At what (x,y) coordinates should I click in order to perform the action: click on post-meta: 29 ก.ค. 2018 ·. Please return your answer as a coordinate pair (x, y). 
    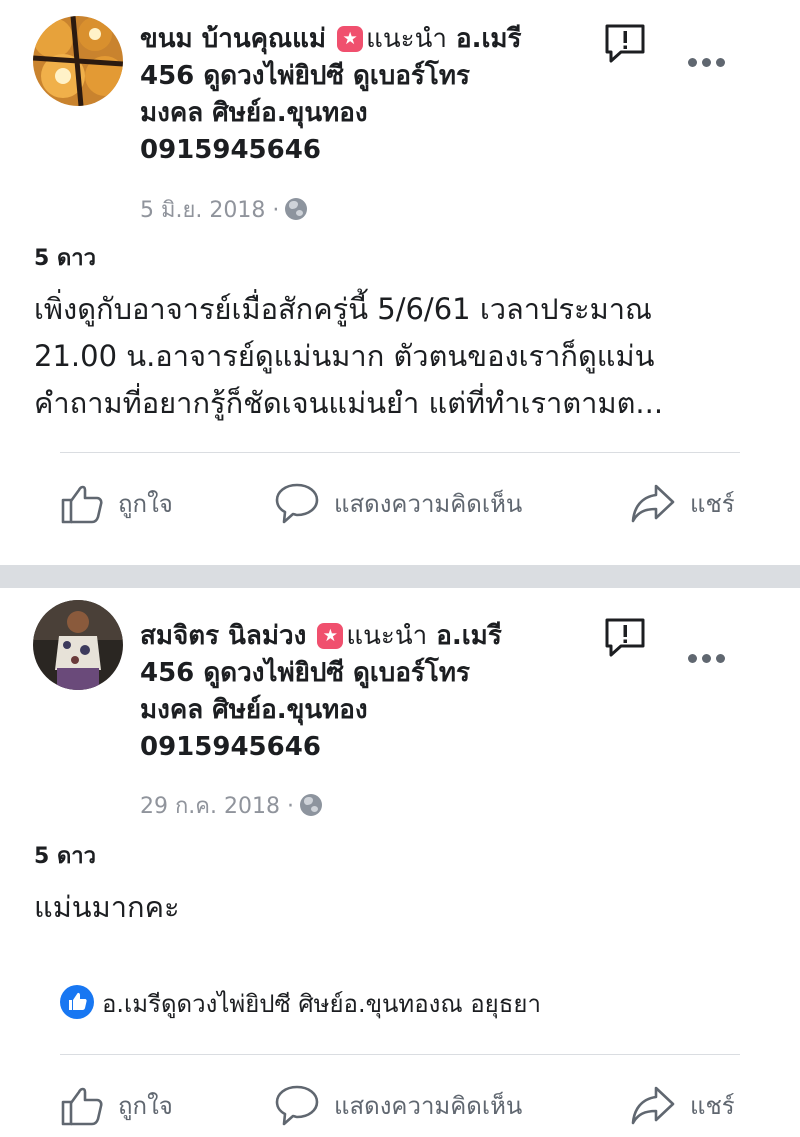
    Looking at the image, I should click on (231, 805).